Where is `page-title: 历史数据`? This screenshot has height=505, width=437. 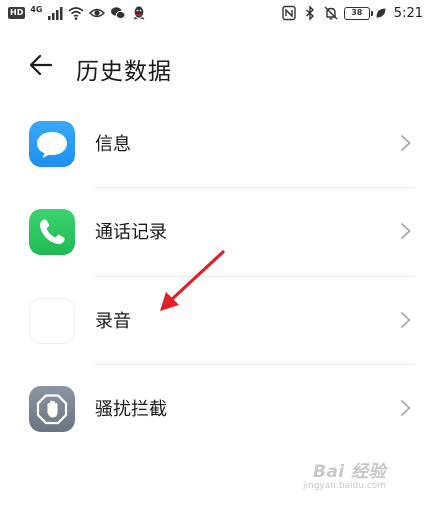
page-title: 历史数据 is located at coordinates (124, 72).